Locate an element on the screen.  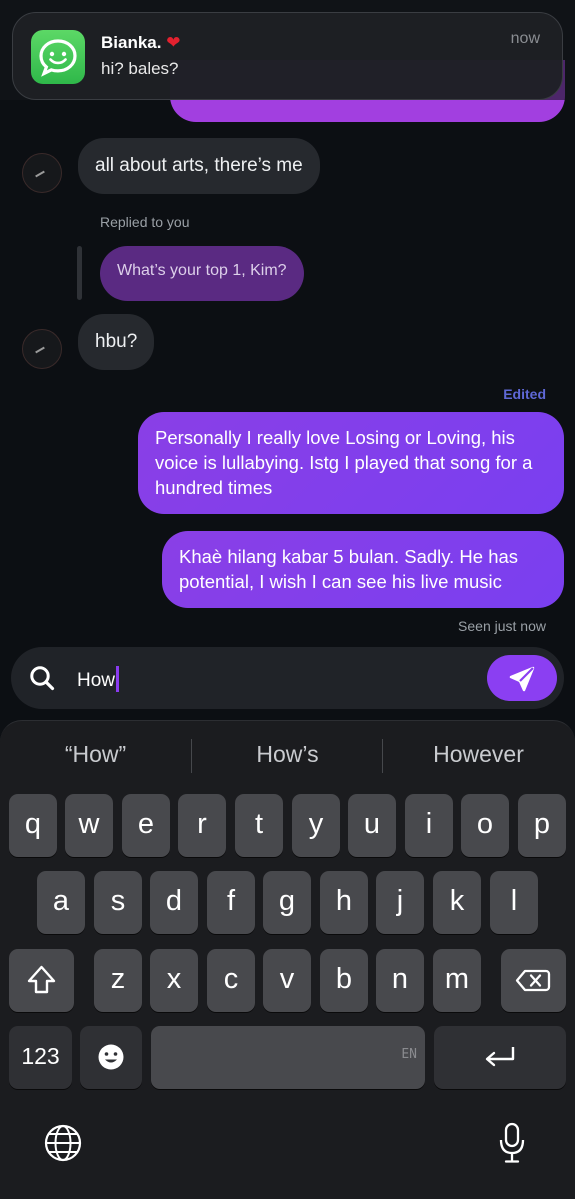
numbers-key: 123 is located at coordinates (40, 1057).